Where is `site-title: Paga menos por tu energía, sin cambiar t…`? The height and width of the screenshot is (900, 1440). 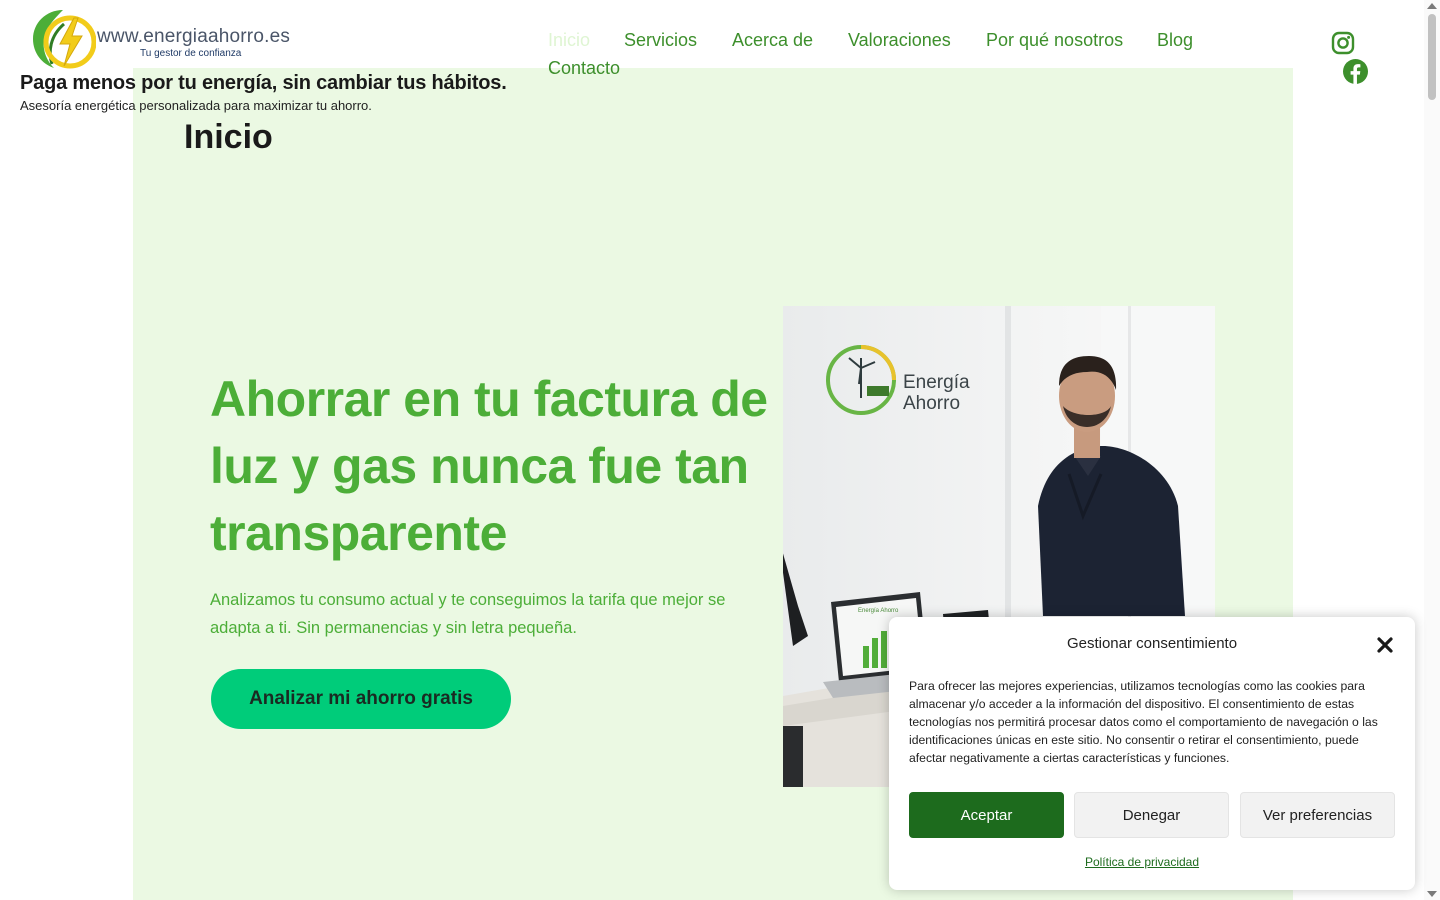 site-title: Paga menos por tu energía, sin cambiar t… is located at coordinates (263, 83).